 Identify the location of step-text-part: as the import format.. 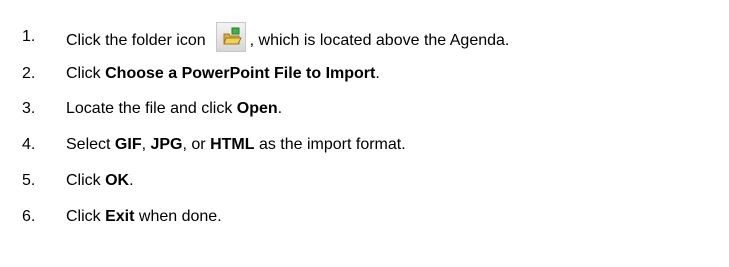
(330, 144).